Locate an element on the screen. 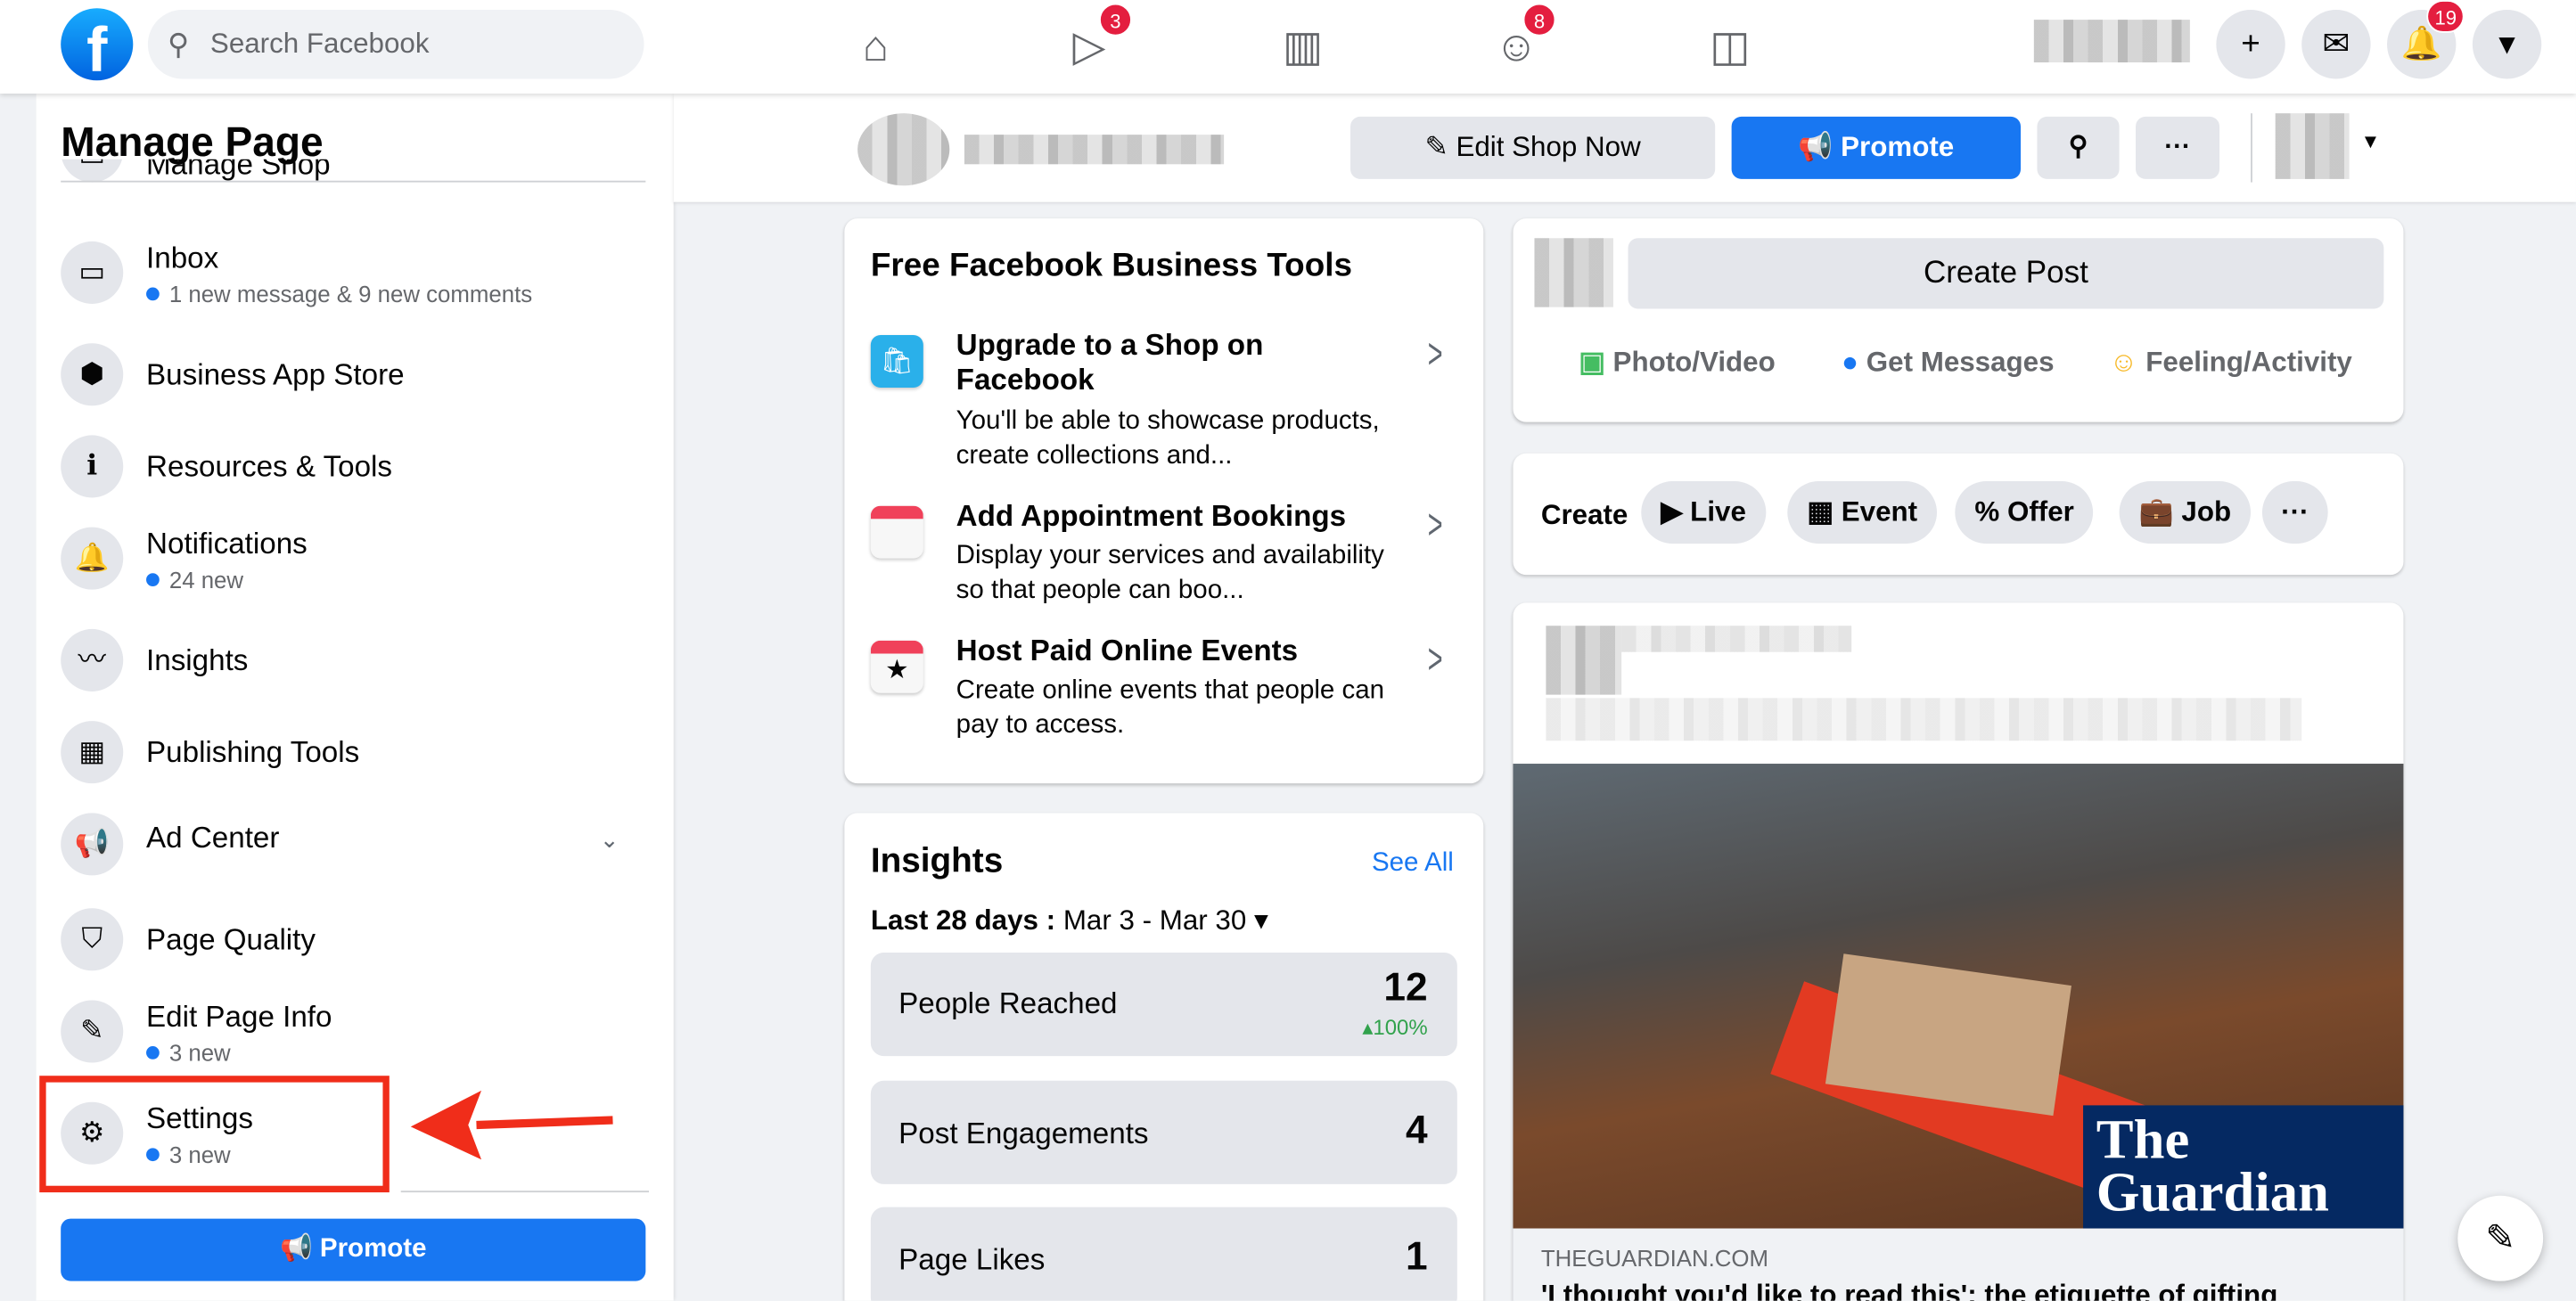 This screenshot has width=2576, height=1301. cube-icon: ⬢ is located at coordinates (92, 375).